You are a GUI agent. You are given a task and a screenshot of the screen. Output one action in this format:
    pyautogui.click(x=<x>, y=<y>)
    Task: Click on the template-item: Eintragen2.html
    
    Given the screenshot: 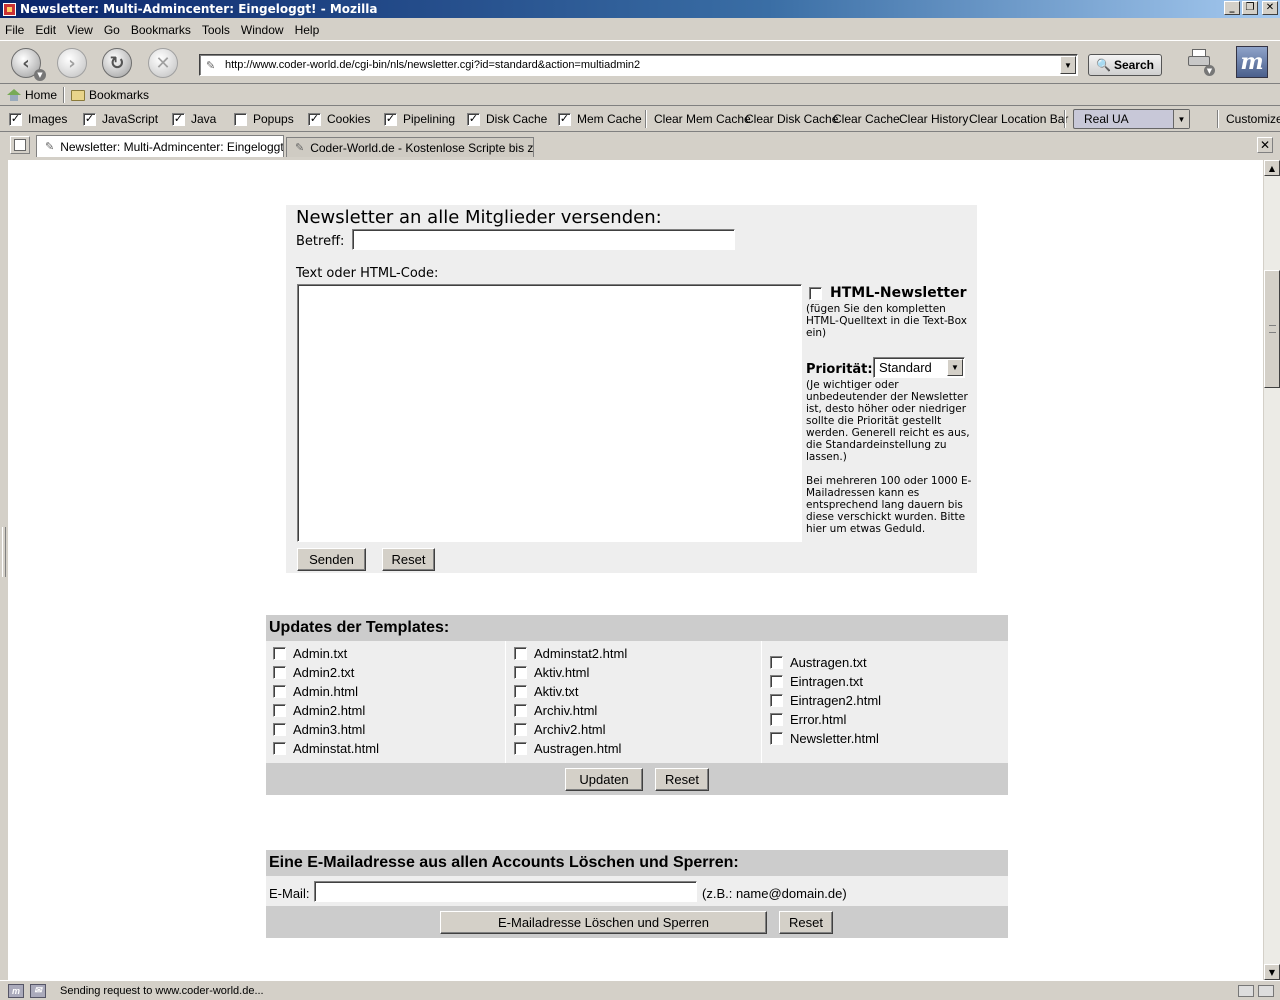 What is the action you would take?
    pyautogui.click(x=825, y=700)
    